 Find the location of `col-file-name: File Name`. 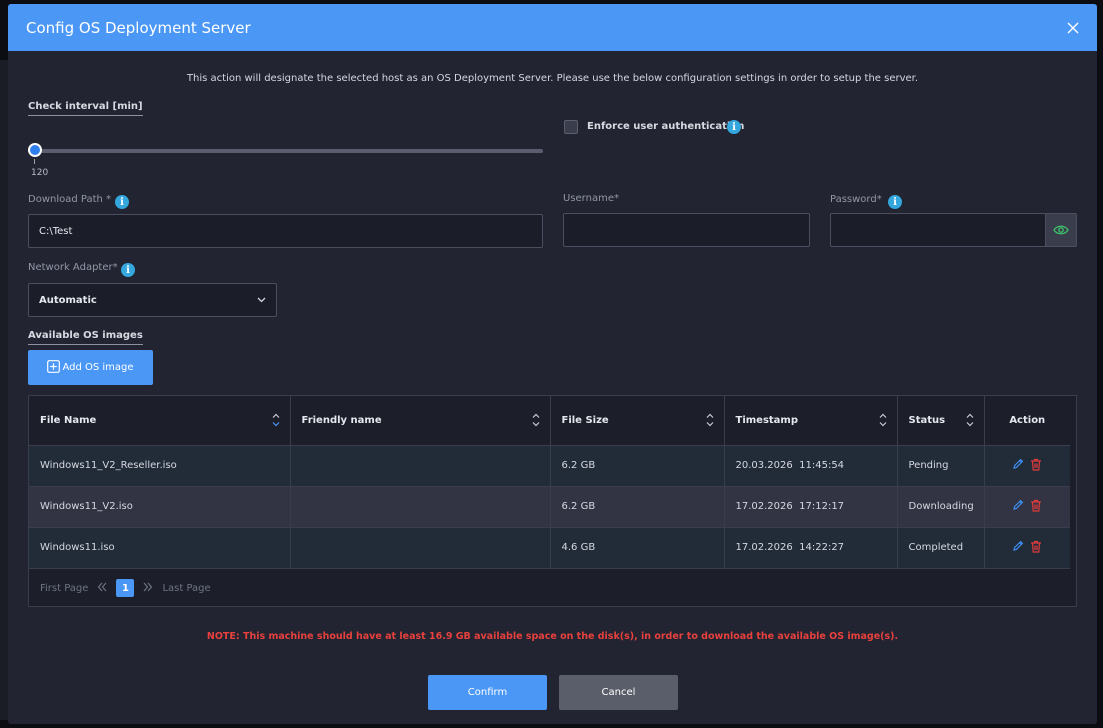

col-file-name: File Name is located at coordinates (160, 421).